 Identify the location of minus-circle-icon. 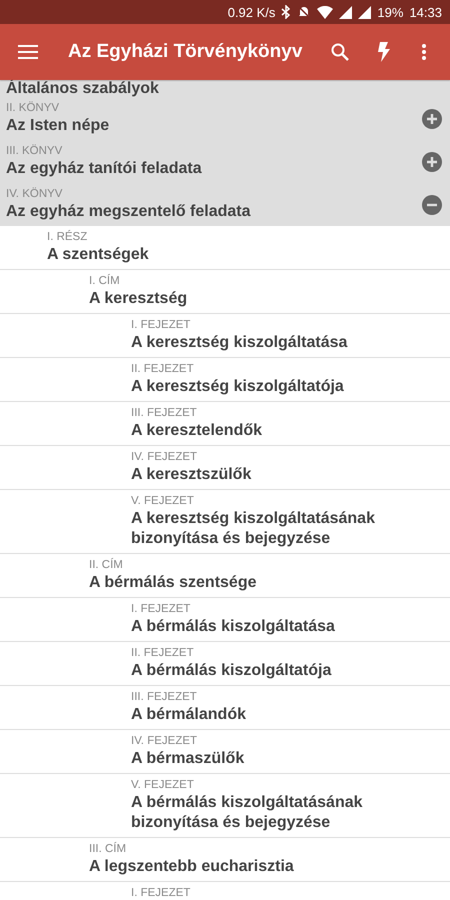
(432, 204).